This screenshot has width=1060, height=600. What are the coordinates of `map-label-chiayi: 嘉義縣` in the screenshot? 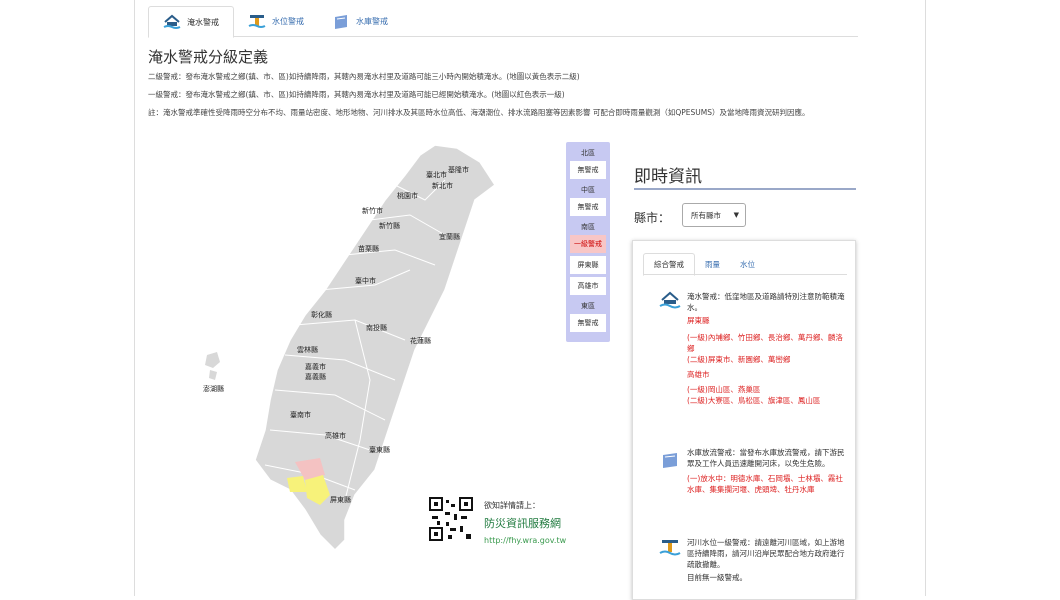 It's located at (315, 377).